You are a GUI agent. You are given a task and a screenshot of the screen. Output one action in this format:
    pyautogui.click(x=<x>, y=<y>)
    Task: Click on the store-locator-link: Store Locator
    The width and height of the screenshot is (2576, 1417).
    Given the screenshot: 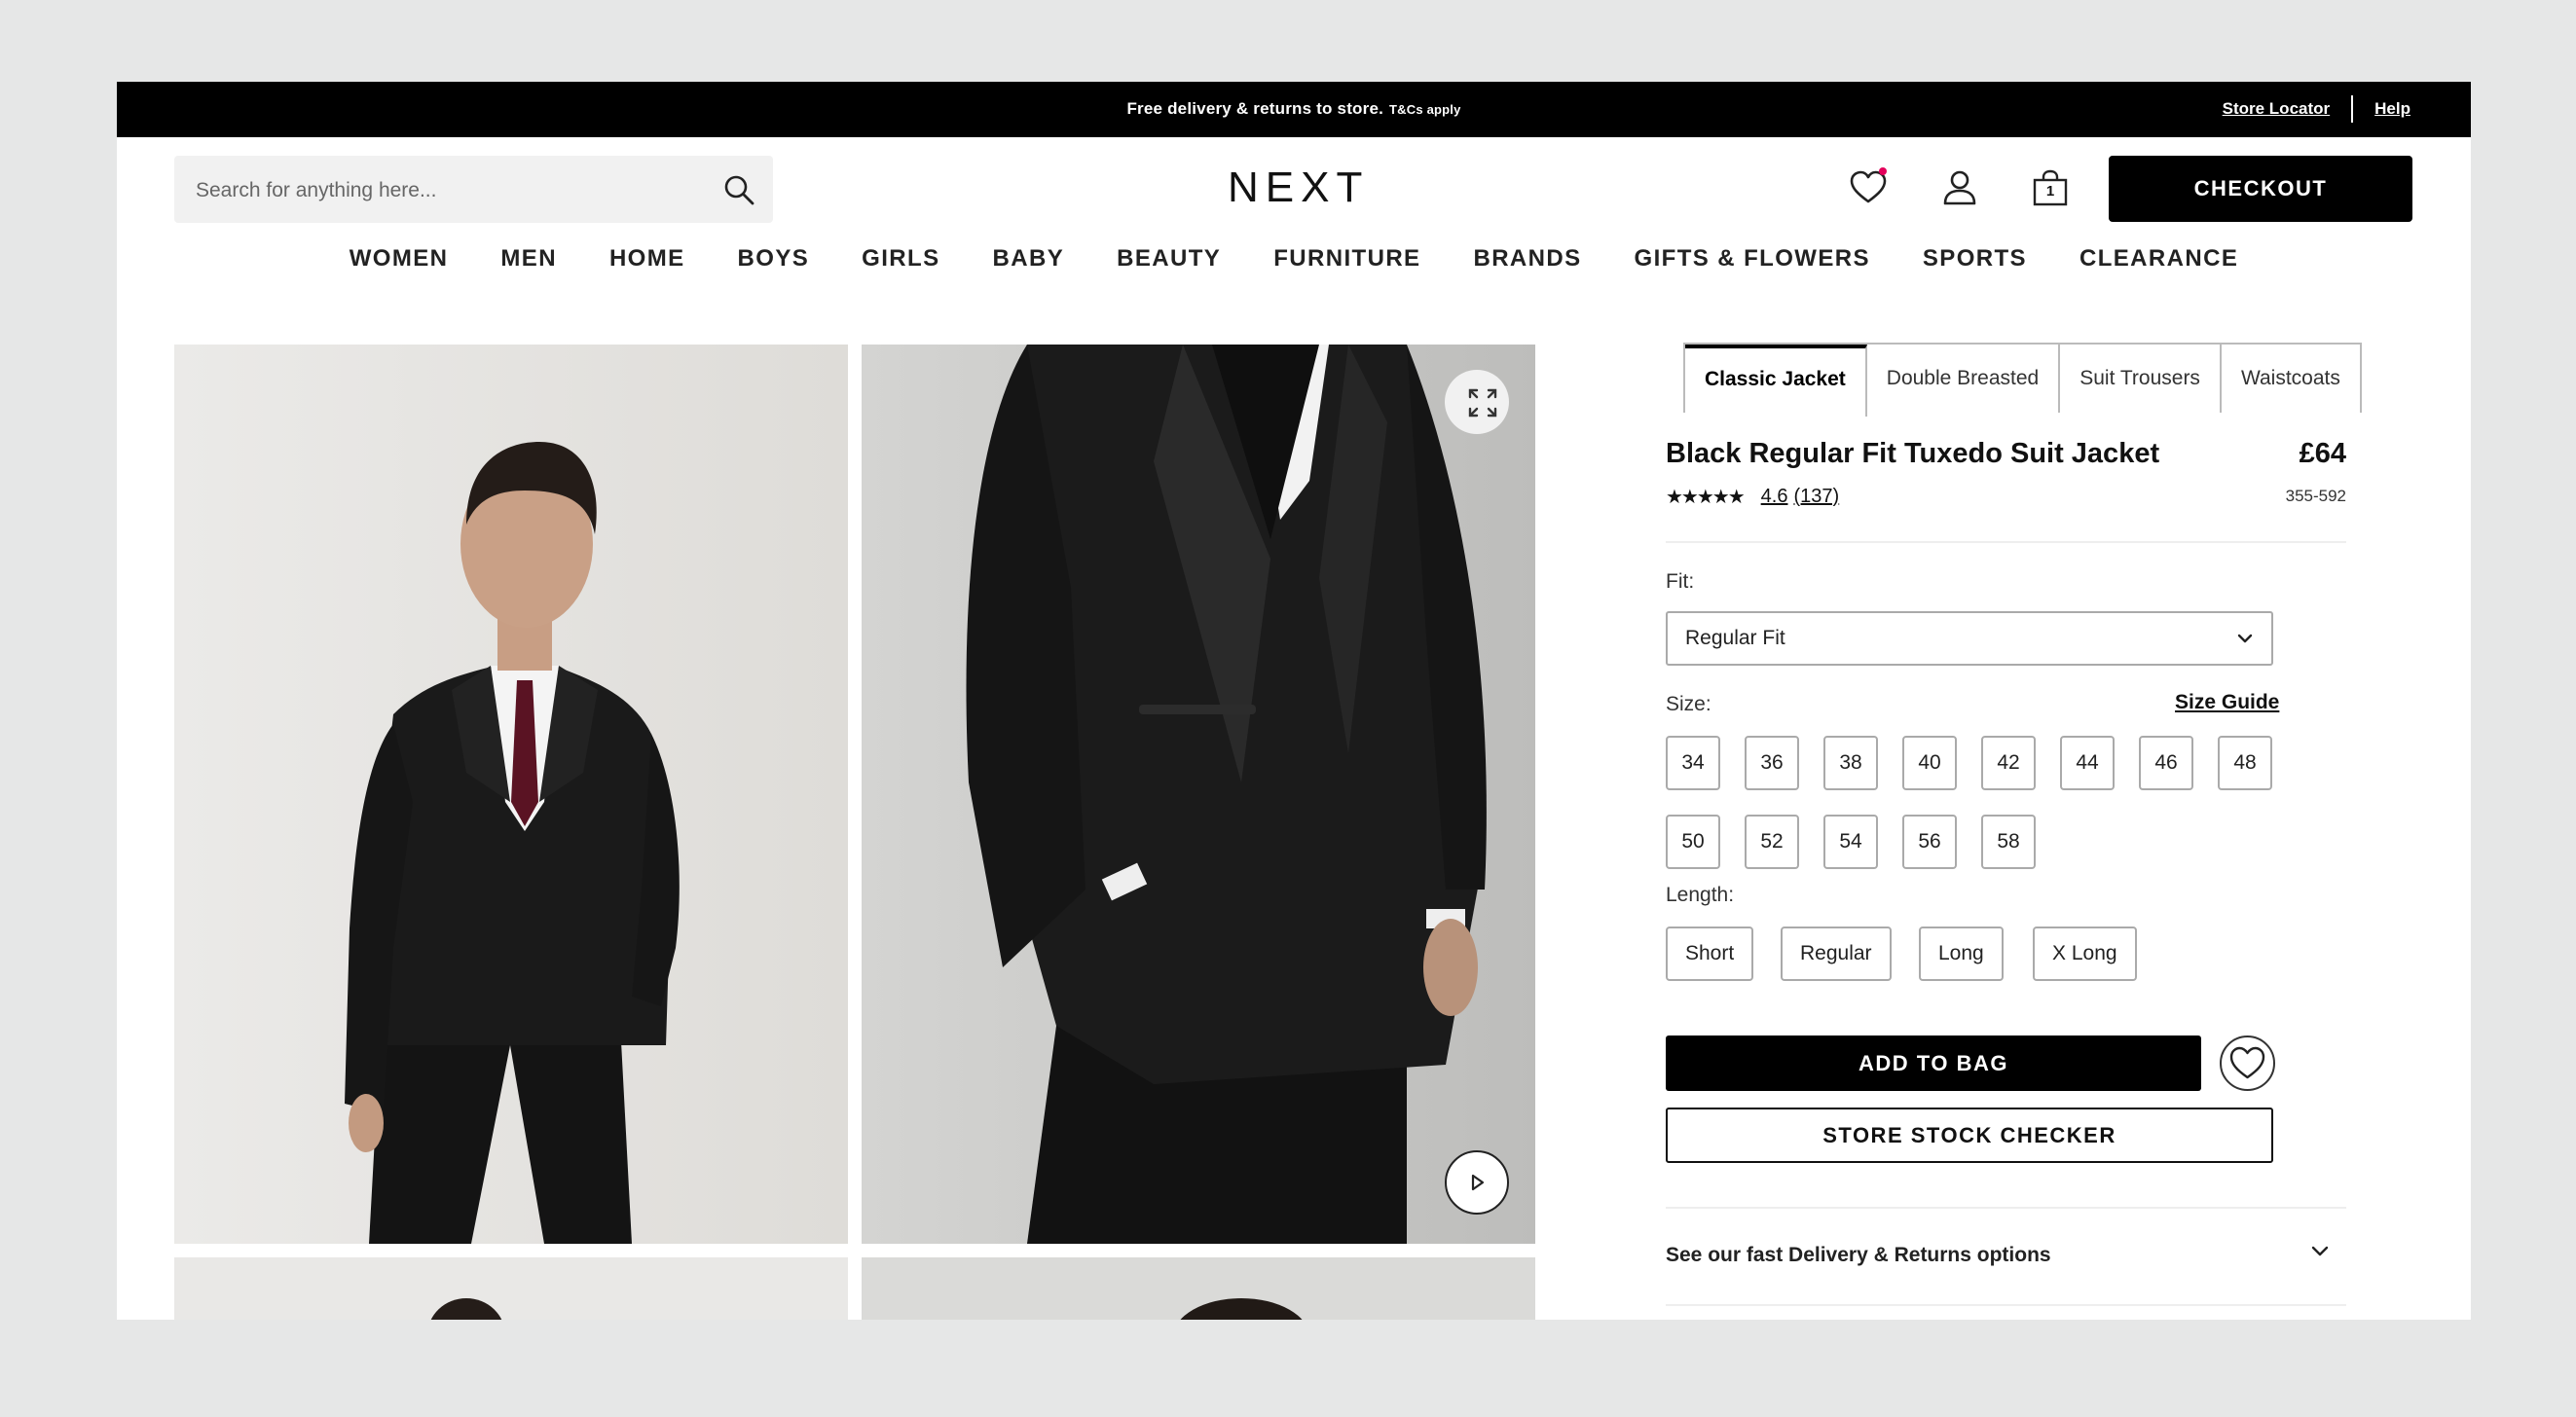 What is the action you would take?
    pyautogui.click(x=2277, y=109)
    